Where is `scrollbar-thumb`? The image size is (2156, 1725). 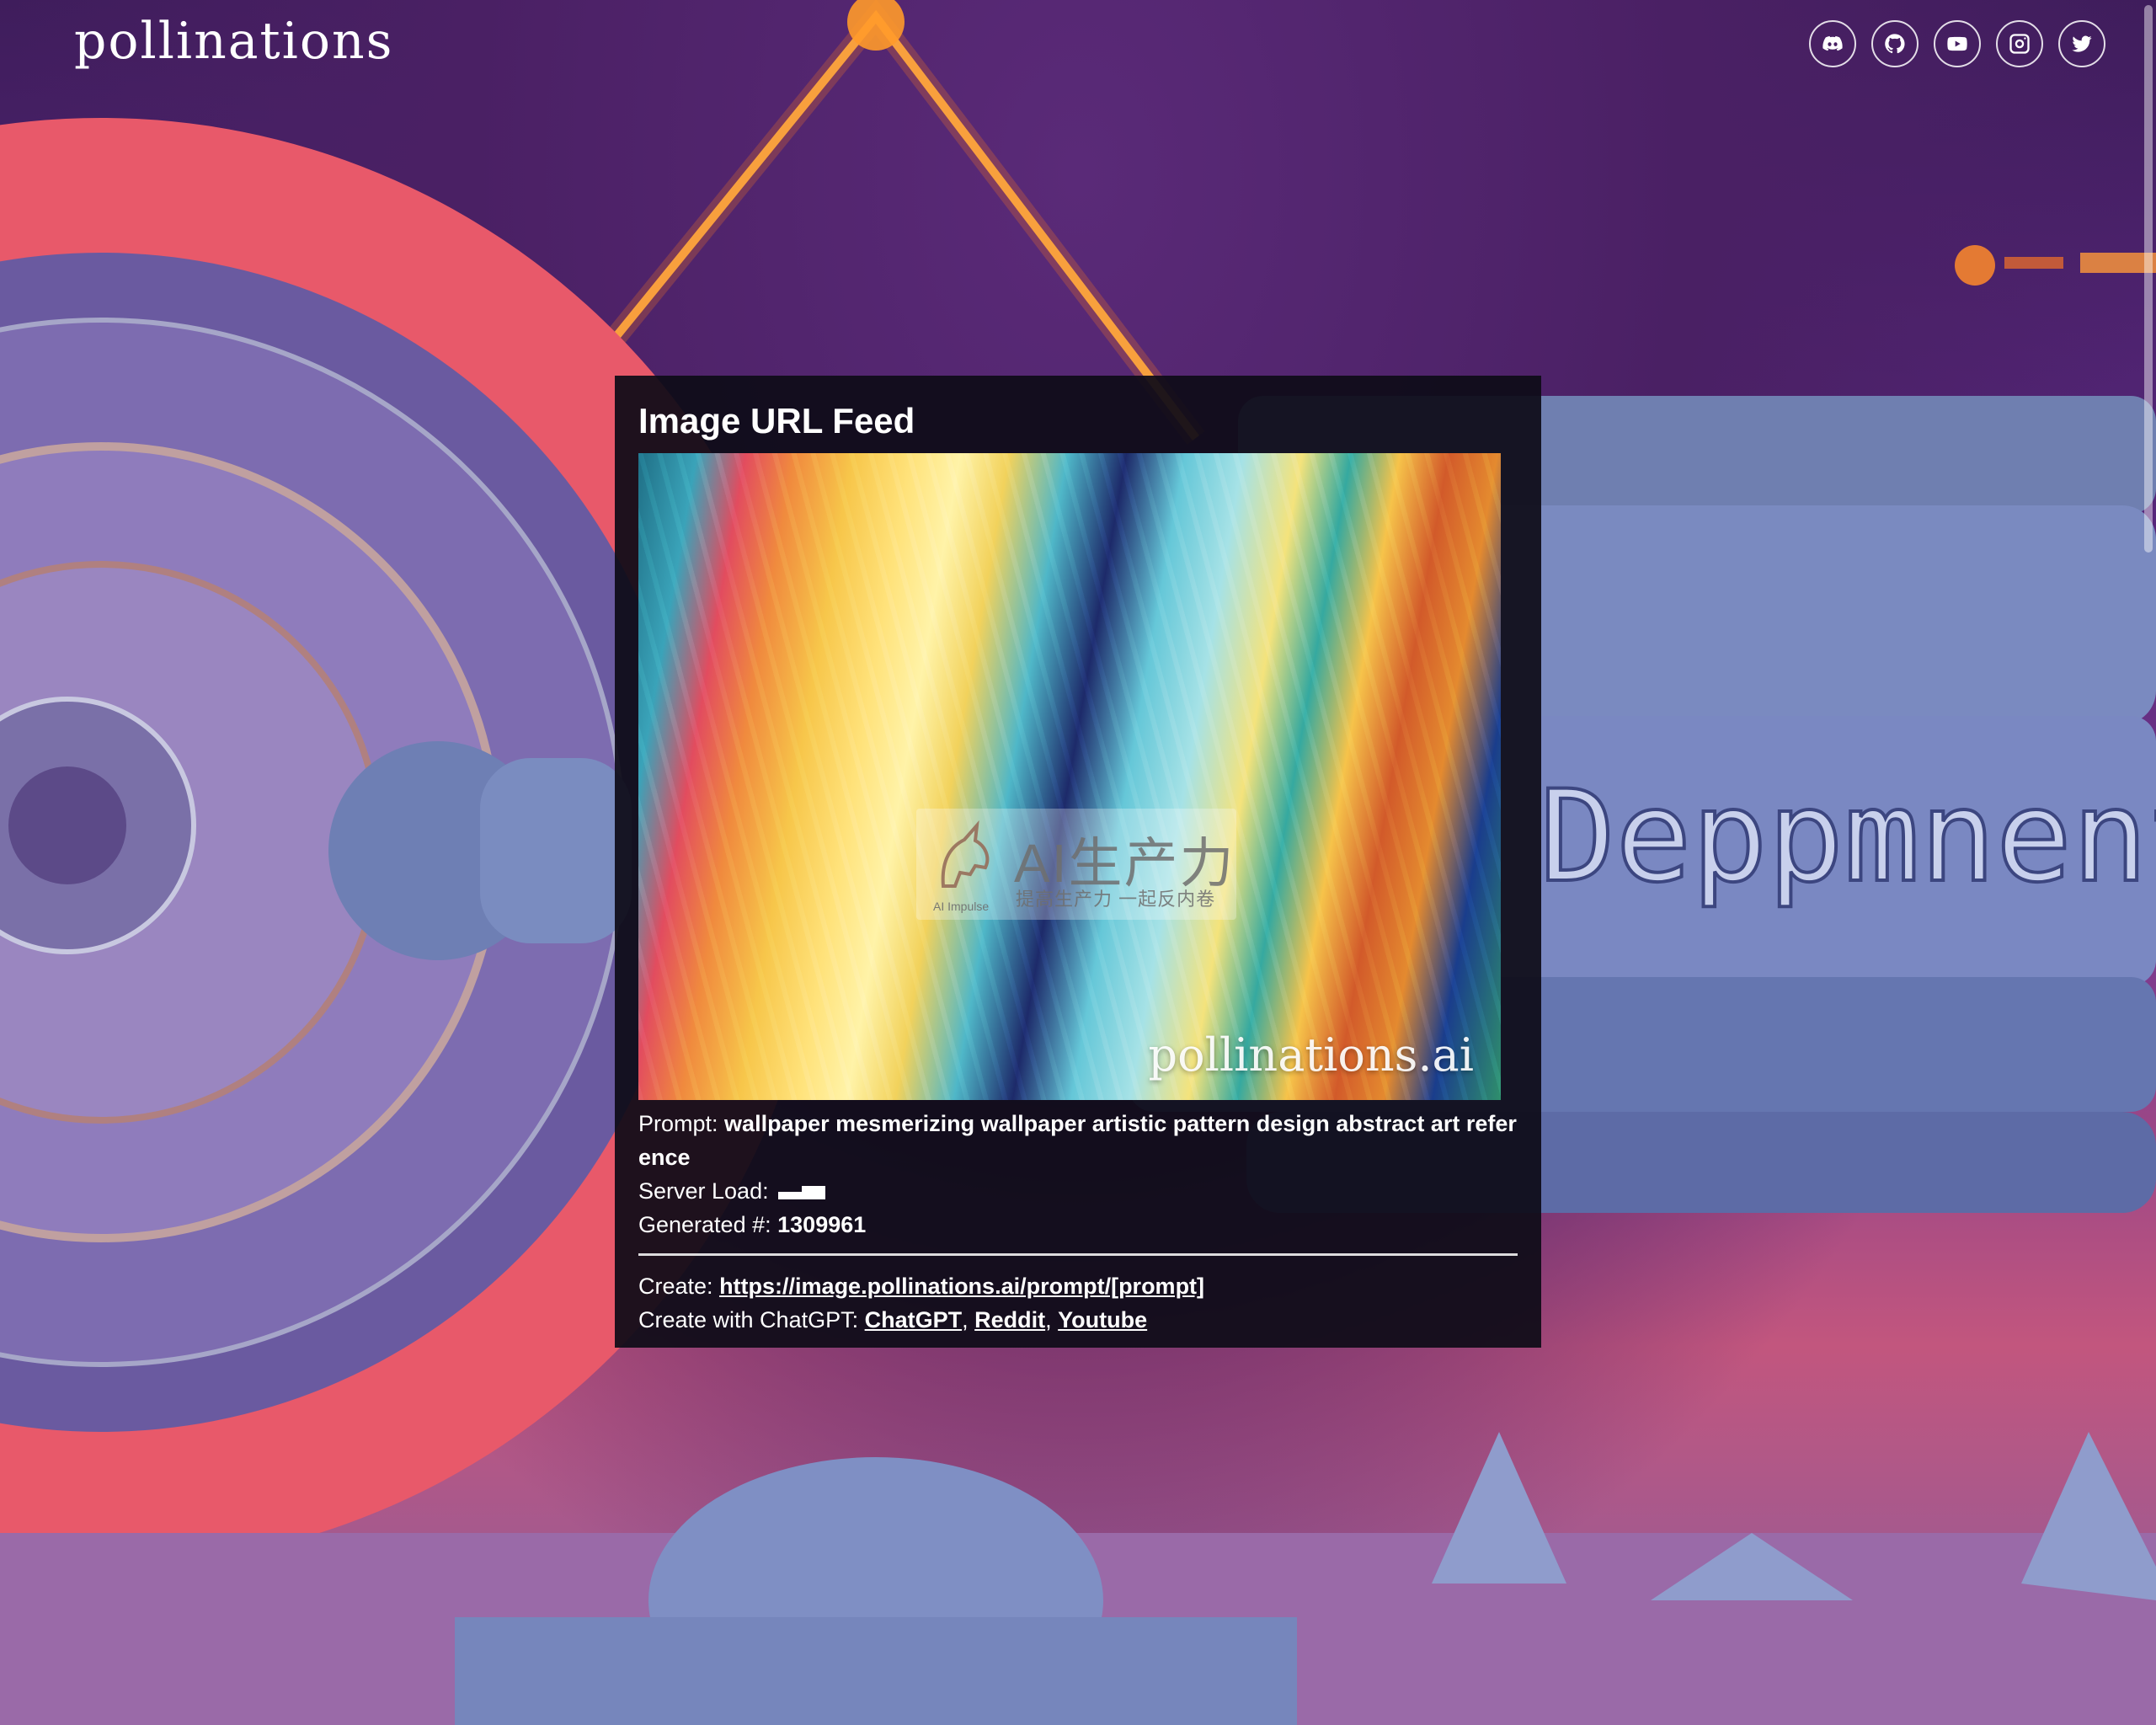
scrollbar-thumb is located at coordinates (2148, 279).